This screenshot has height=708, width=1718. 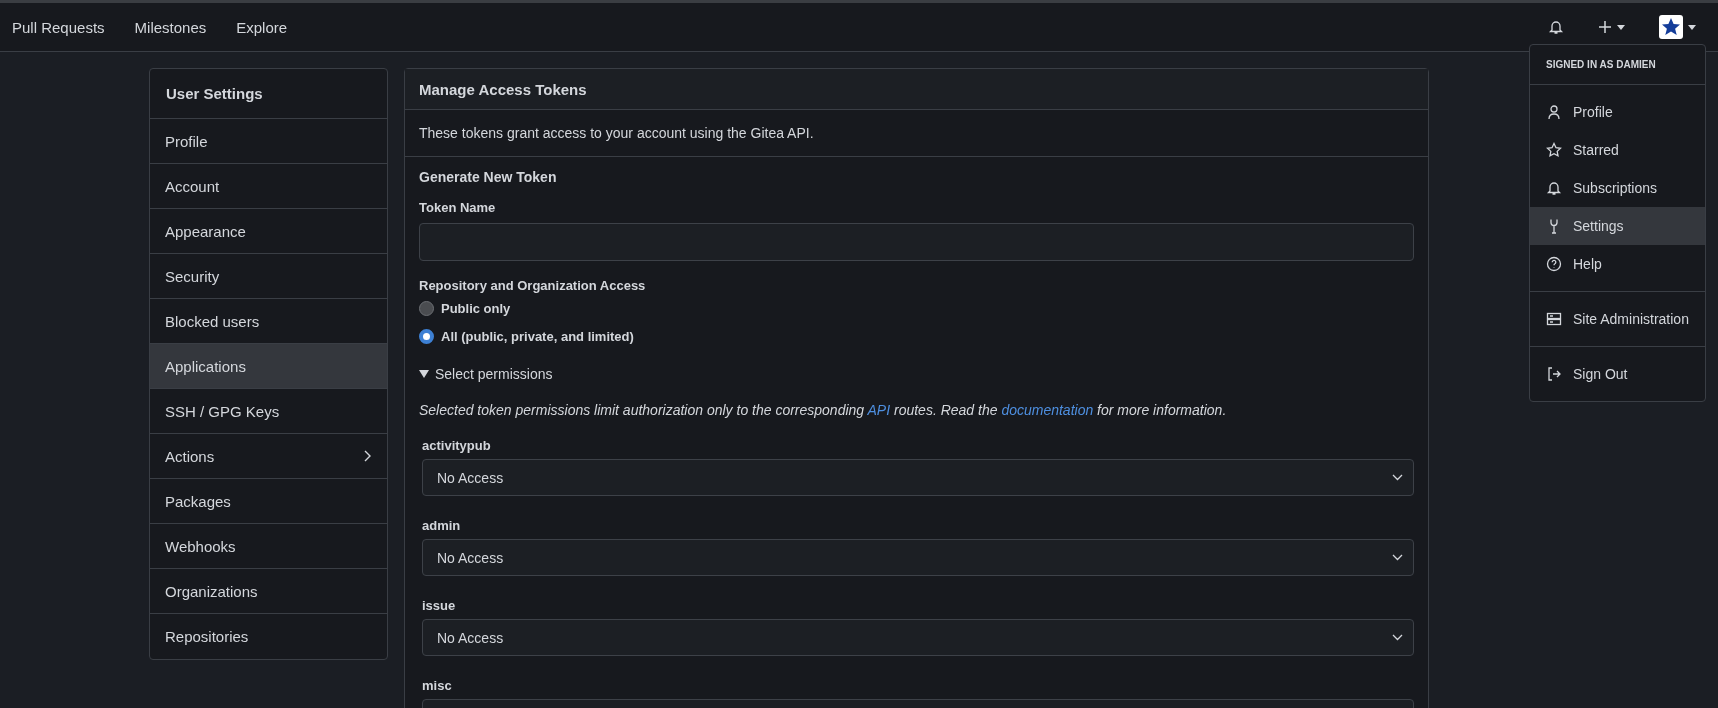 I want to click on sidebar-item: Organizations, so click(x=268, y=591).